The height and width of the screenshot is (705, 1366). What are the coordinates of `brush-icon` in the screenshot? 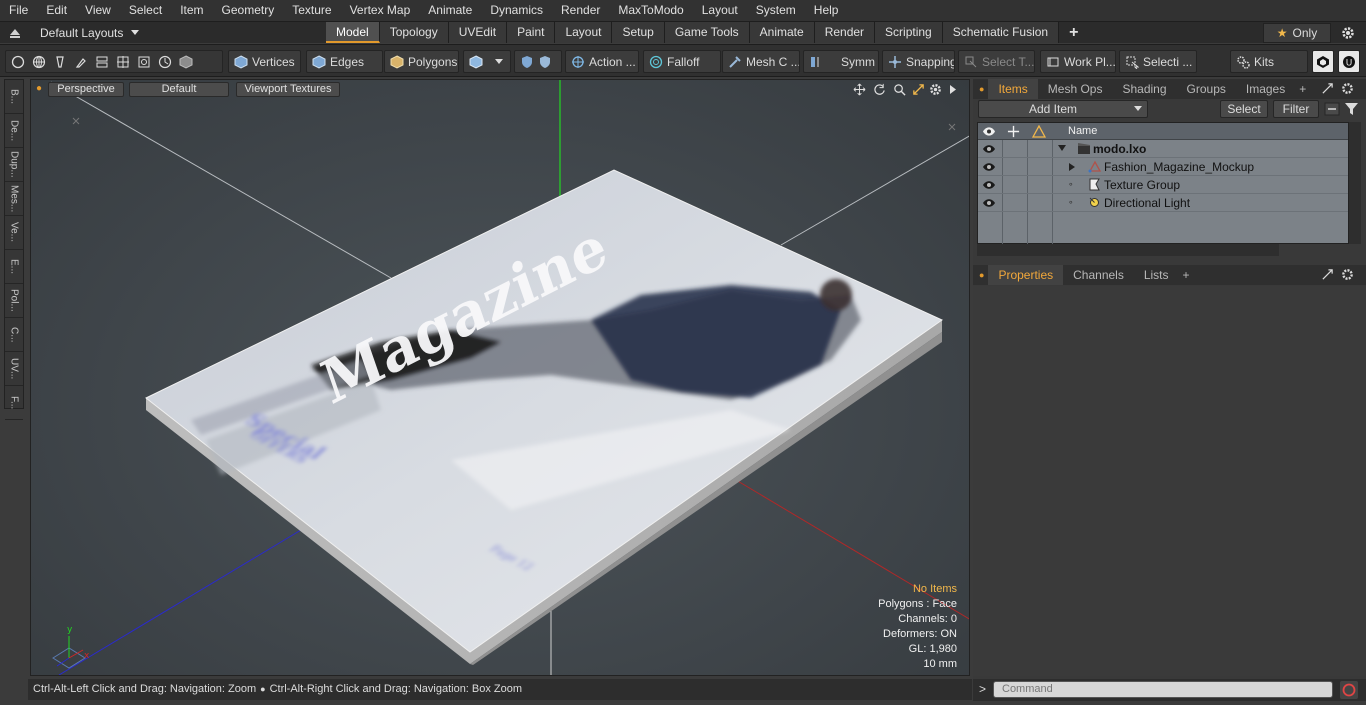 It's located at (81, 62).